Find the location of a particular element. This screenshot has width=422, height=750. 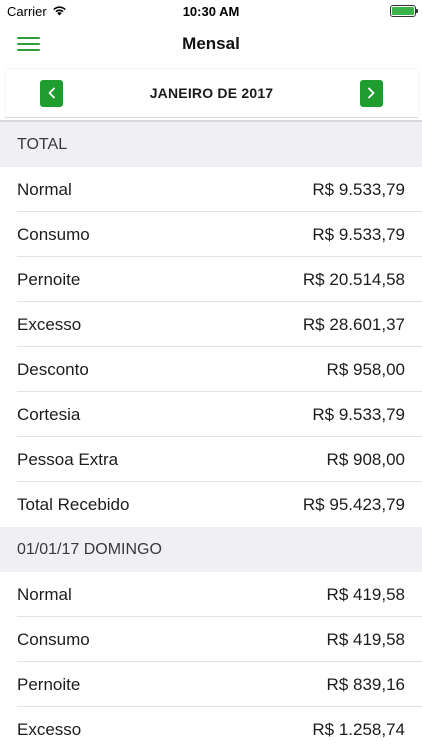

row-label: Total Recebido is located at coordinates (73, 504).